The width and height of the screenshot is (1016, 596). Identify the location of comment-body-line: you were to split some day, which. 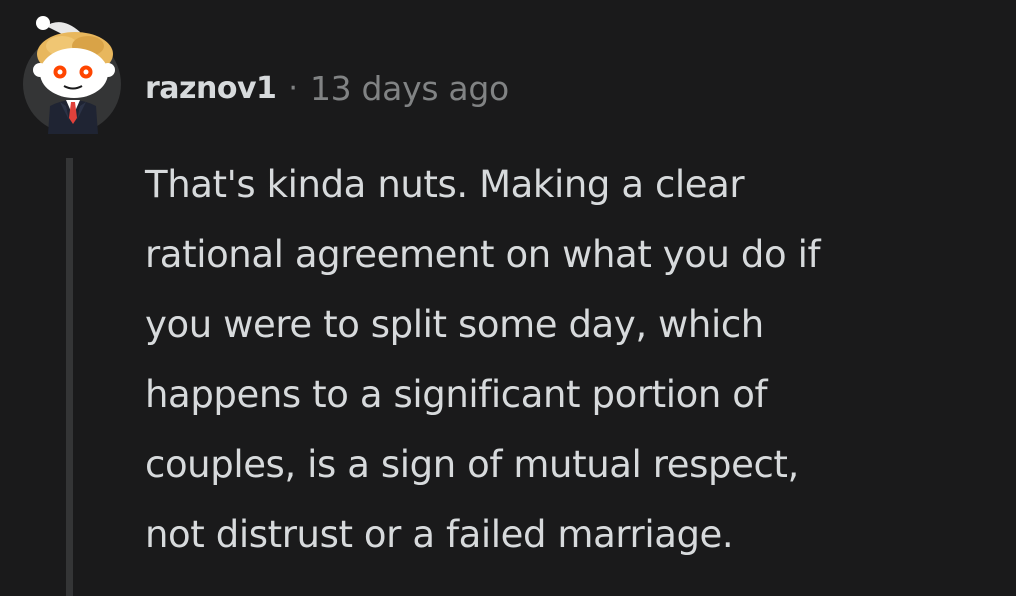
(454, 324).